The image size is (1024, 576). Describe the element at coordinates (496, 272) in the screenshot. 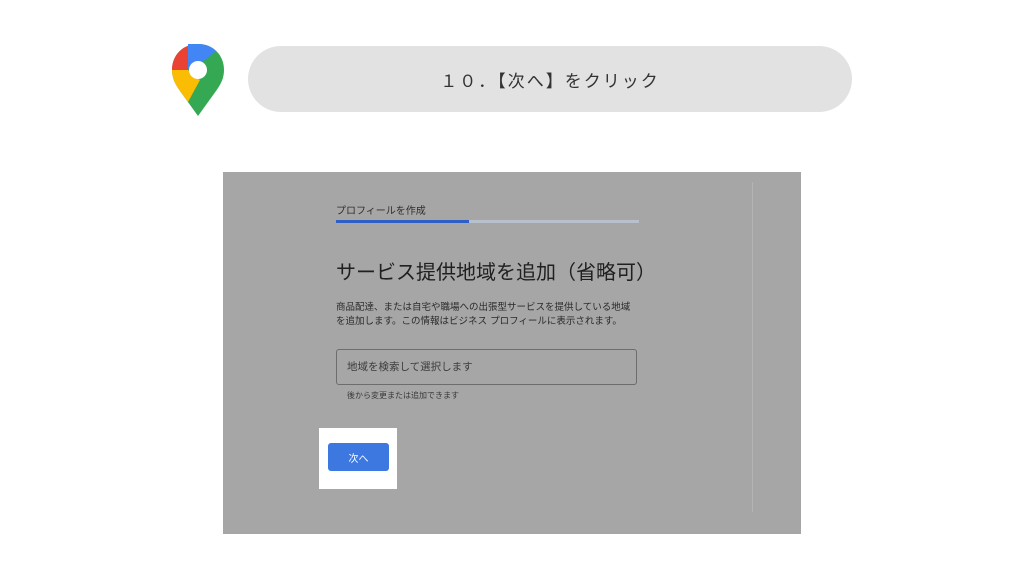

I see `form-title: サービス提供地域を追加（省略可）` at that location.